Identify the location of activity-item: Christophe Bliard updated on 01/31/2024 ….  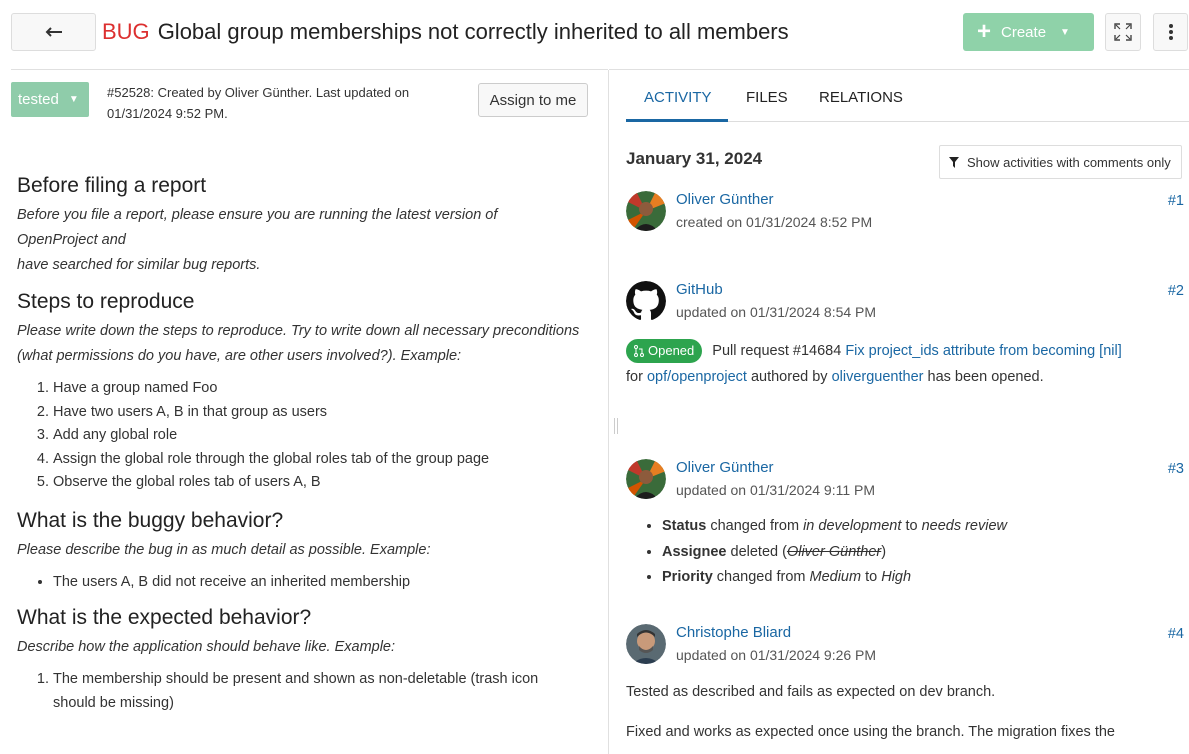
(905, 689).